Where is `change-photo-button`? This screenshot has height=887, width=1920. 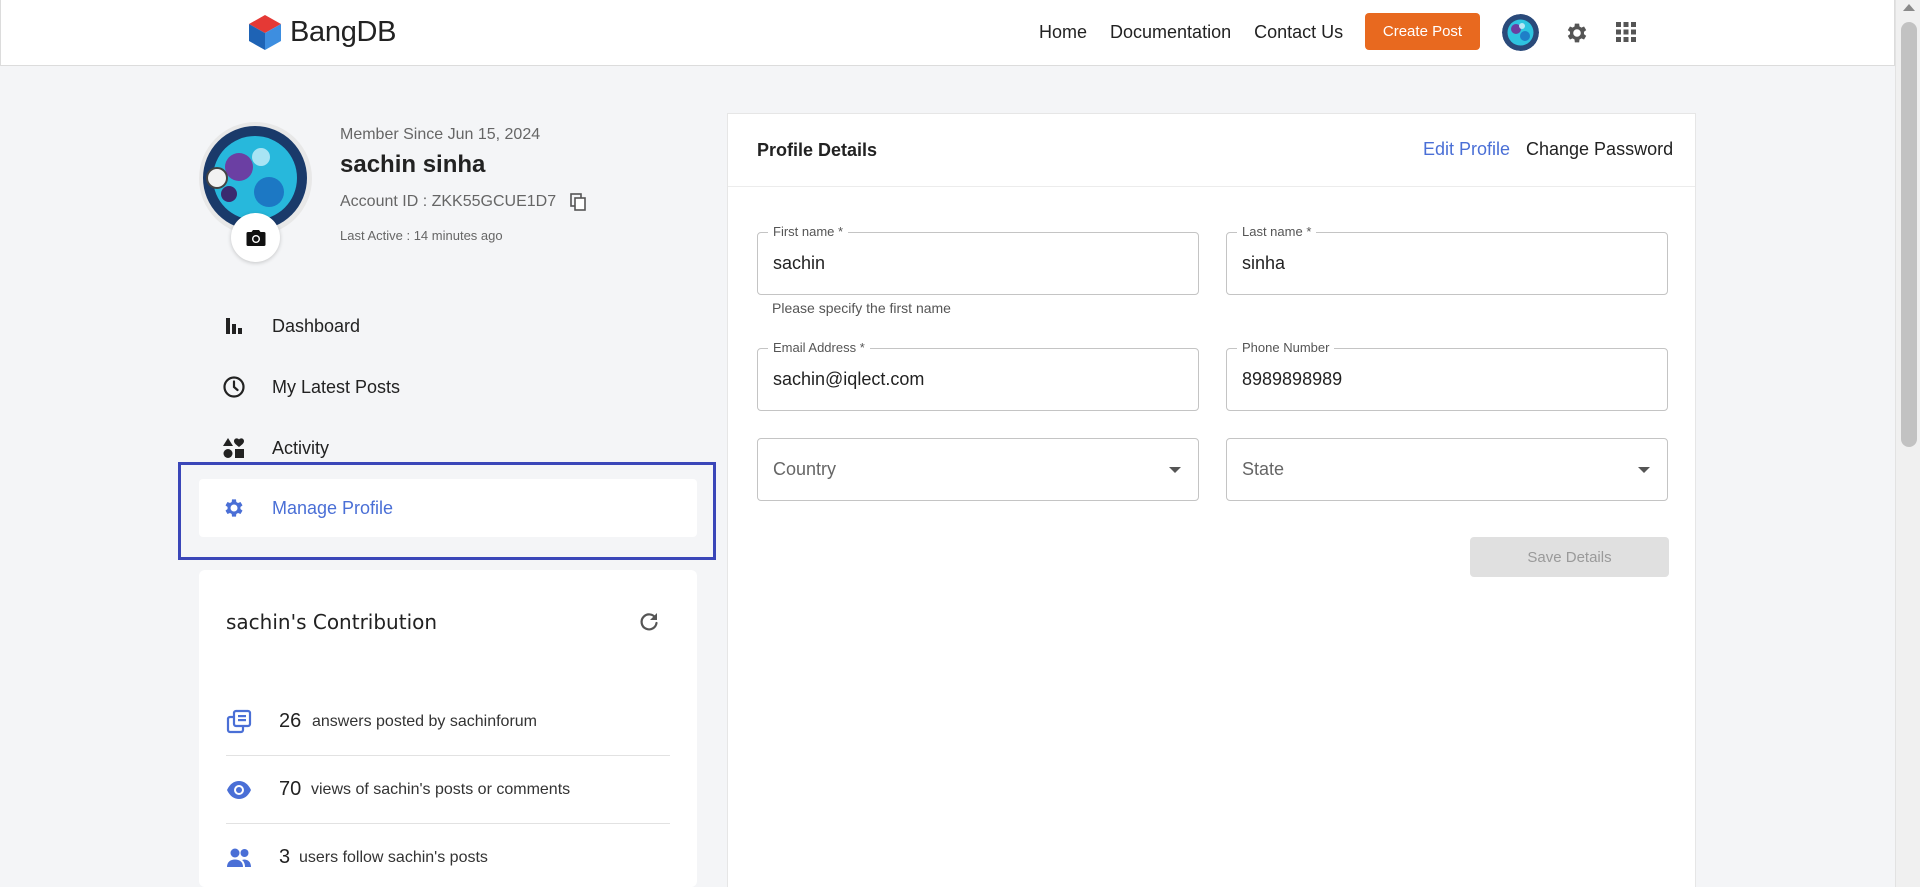
change-photo-button is located at coordinates (255, 237).